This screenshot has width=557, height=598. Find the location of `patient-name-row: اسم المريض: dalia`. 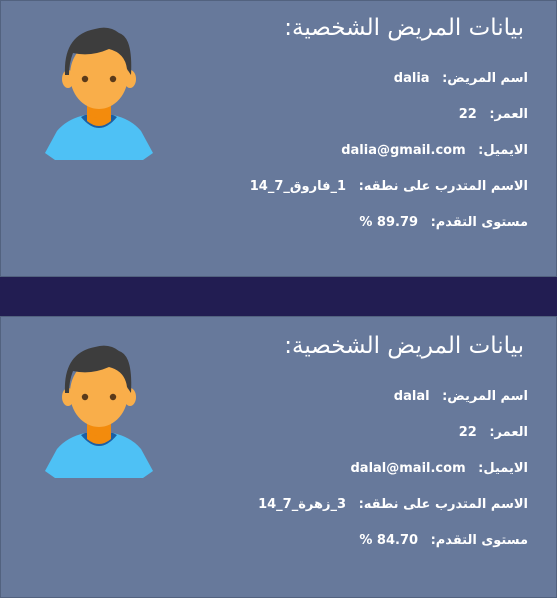

patient-name-row: اسم المريض: dalia is located at coordinates (461, 78).